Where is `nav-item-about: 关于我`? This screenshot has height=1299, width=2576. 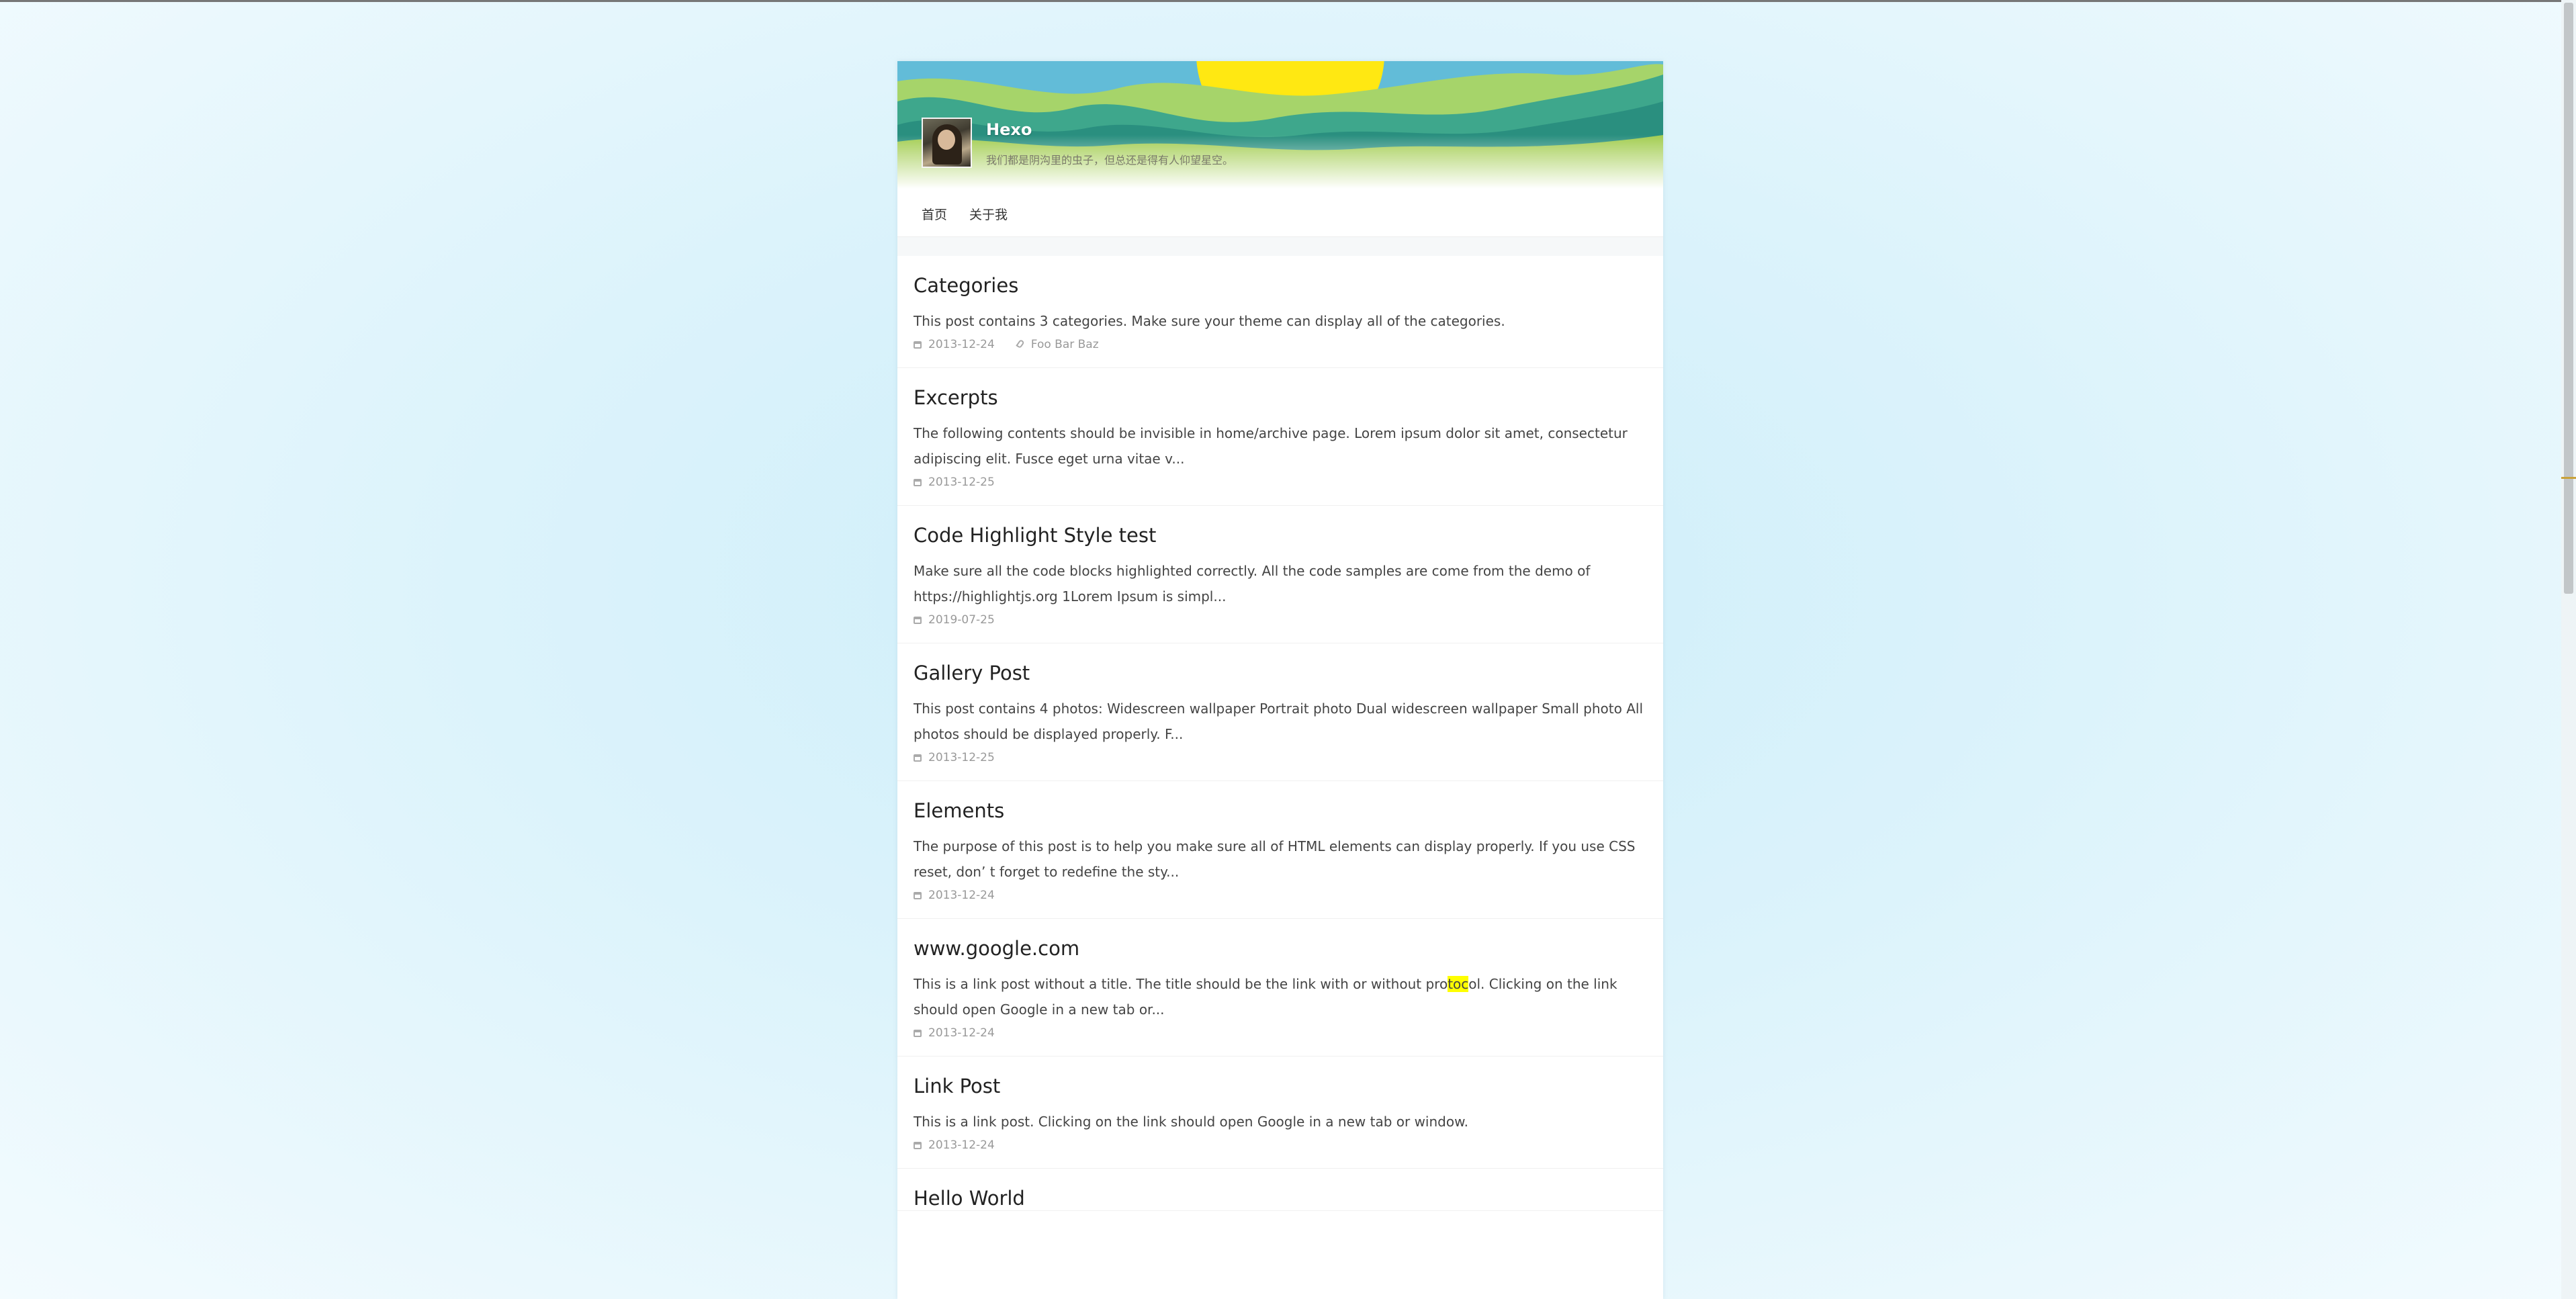 nav-item-about: 关于我 is located at coordinates (989, 214).